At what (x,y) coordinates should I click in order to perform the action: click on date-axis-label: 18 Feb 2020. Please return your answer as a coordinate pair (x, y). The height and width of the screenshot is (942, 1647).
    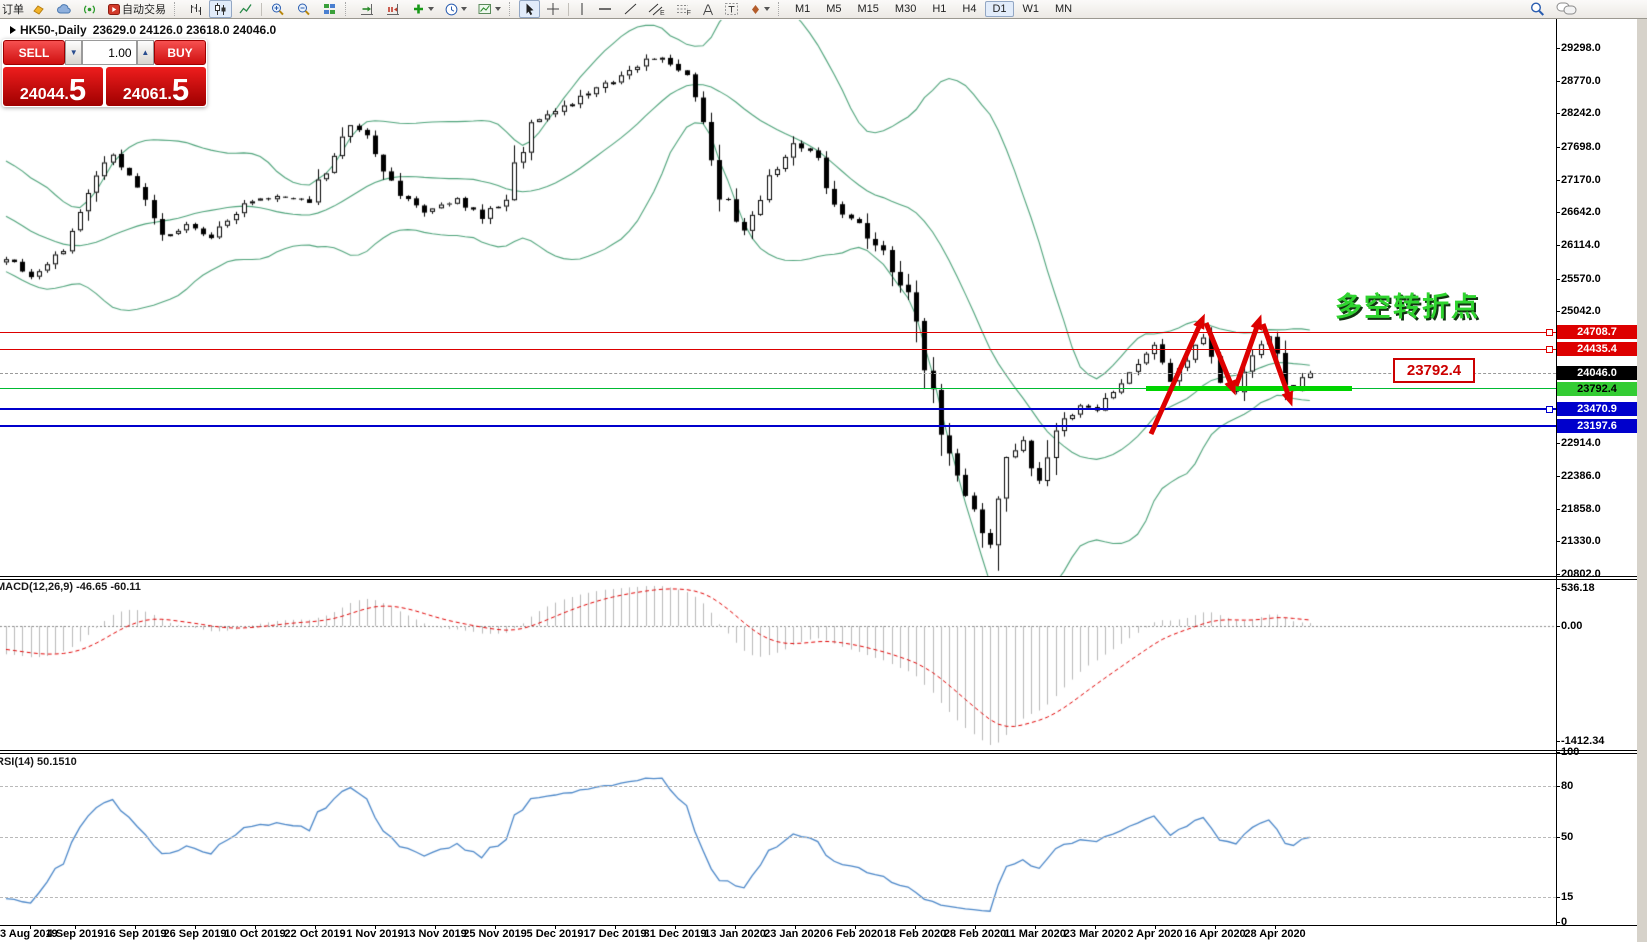
    Looking at the image, I should click on (915, 934).